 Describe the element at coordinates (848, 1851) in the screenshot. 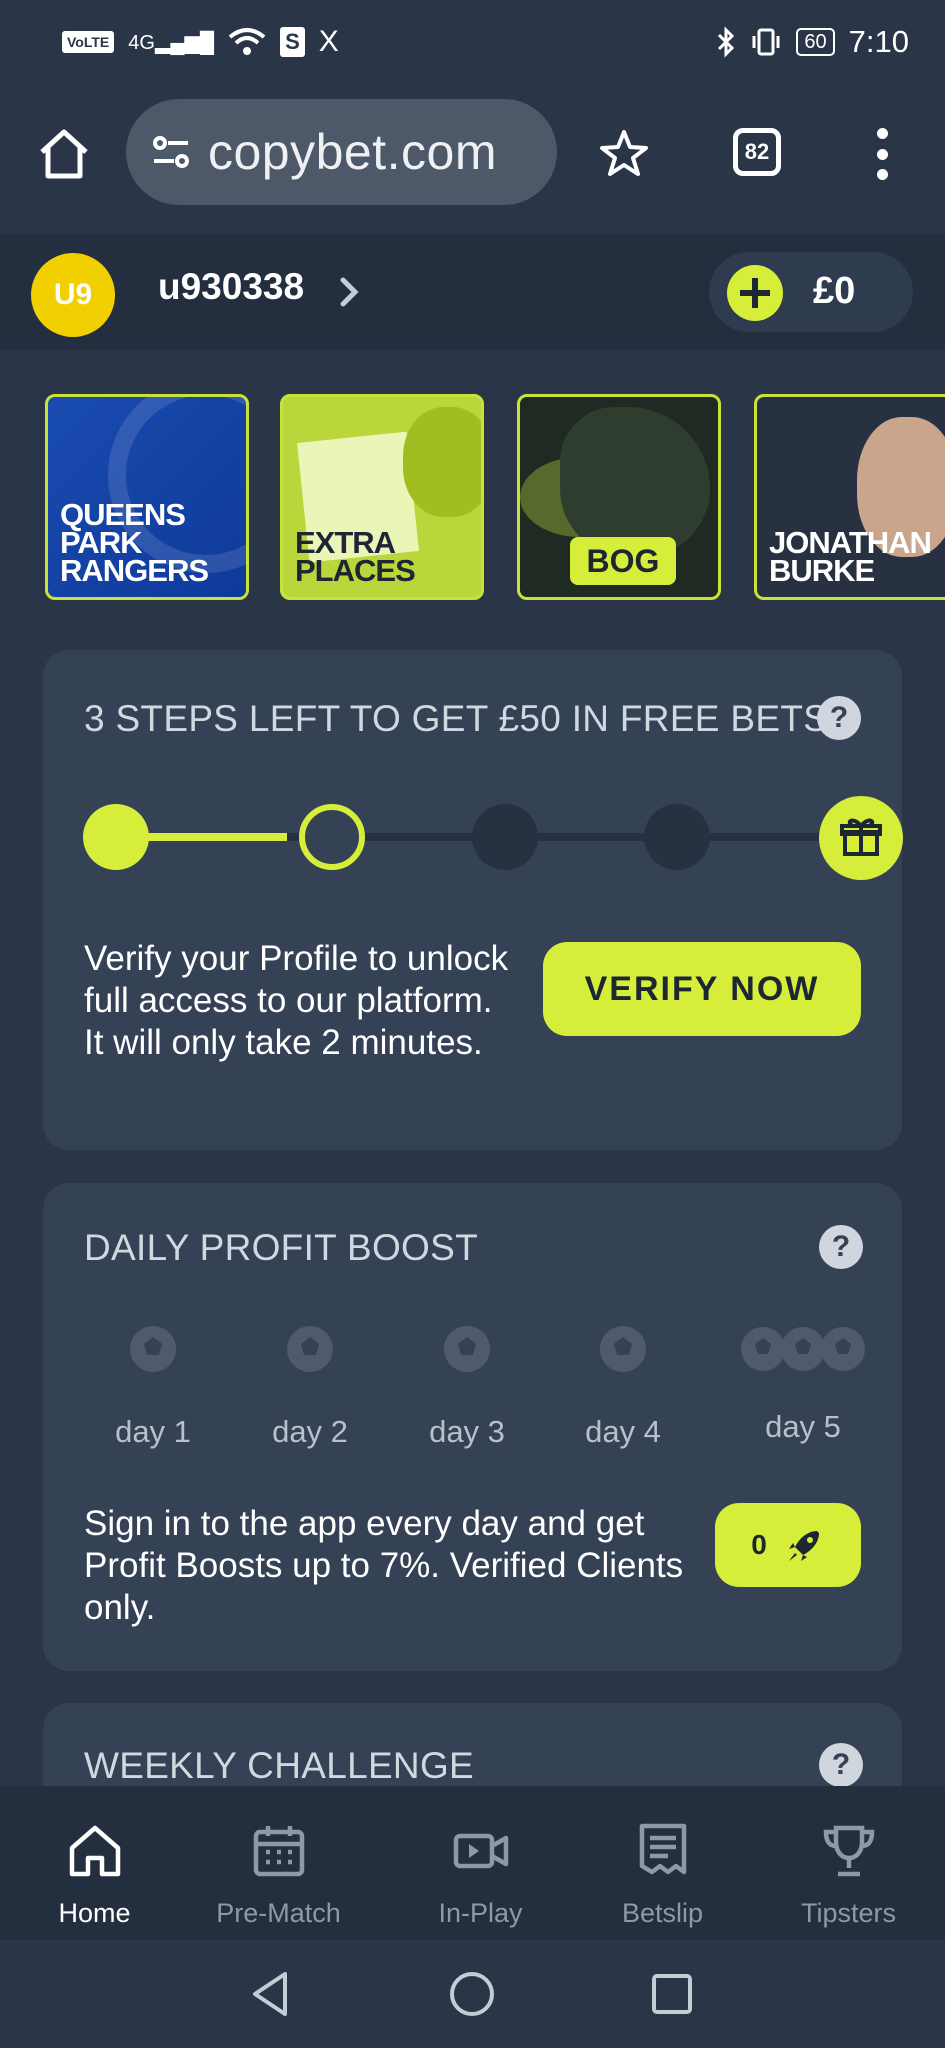

I see `trophy-icon` at that location.